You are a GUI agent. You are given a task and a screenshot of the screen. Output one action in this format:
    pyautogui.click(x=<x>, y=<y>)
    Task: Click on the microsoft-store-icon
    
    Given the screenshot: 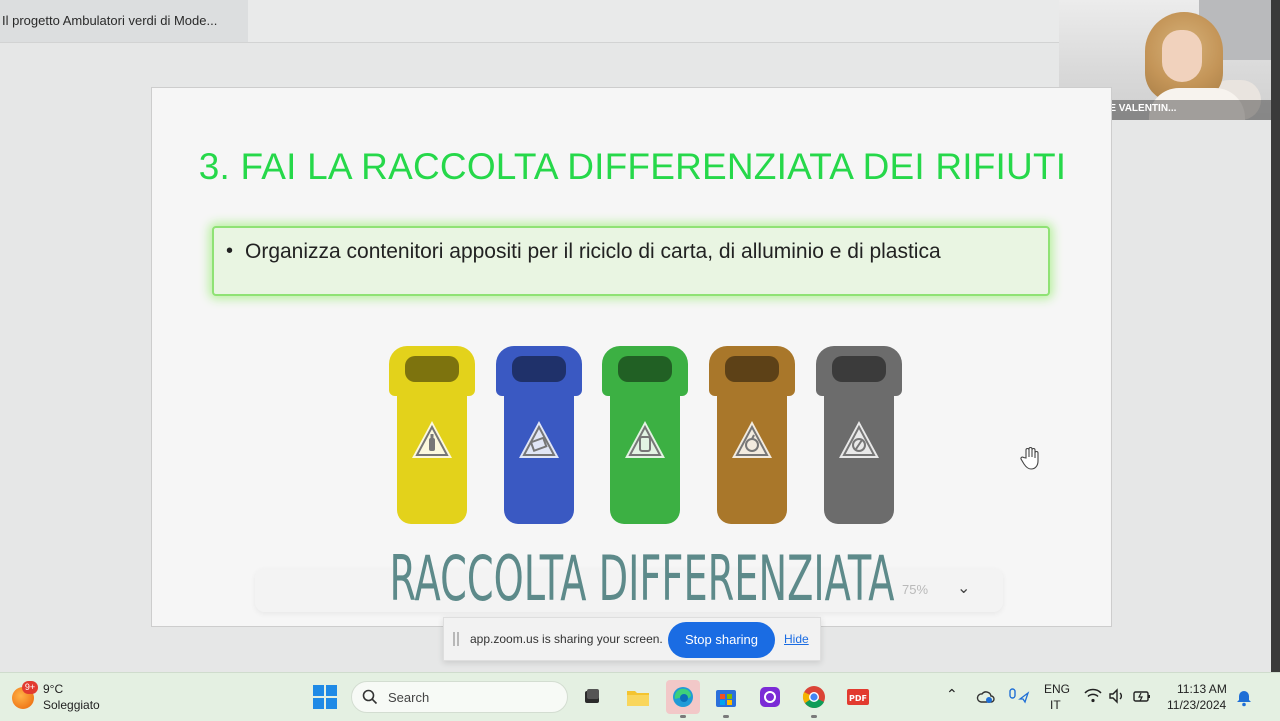 What is the action you would take?
    pyautogui.click(x=726, y=697)
    